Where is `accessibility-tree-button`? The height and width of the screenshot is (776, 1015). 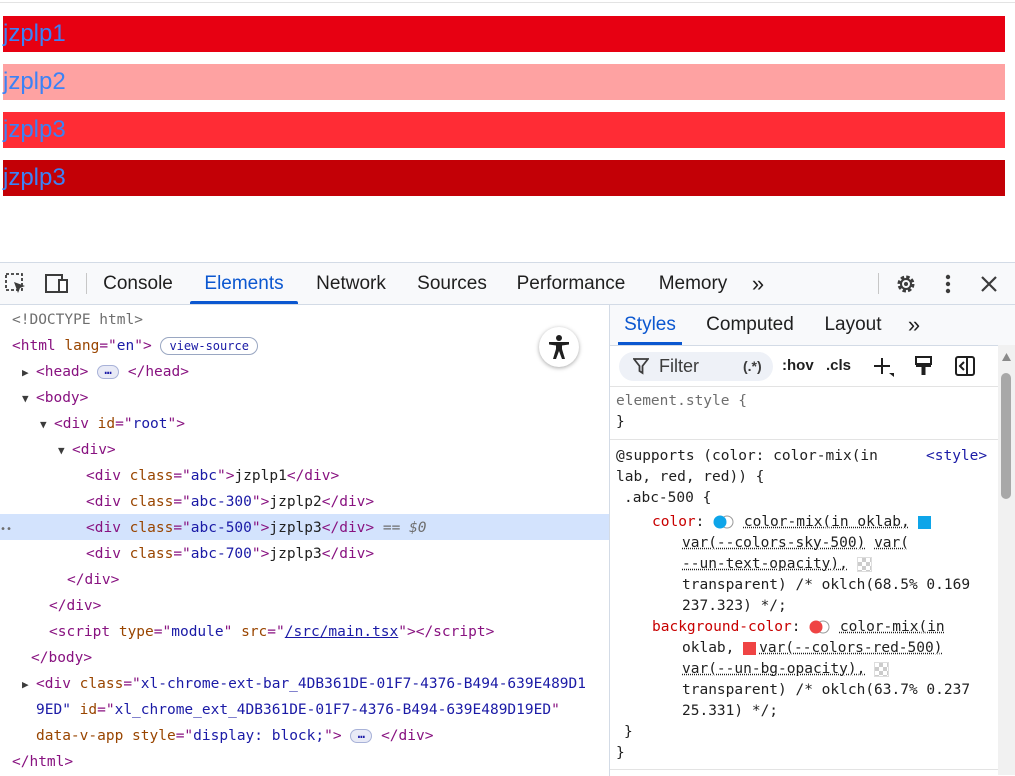
accessibility-tree-button is located at coordinates (559, 347).